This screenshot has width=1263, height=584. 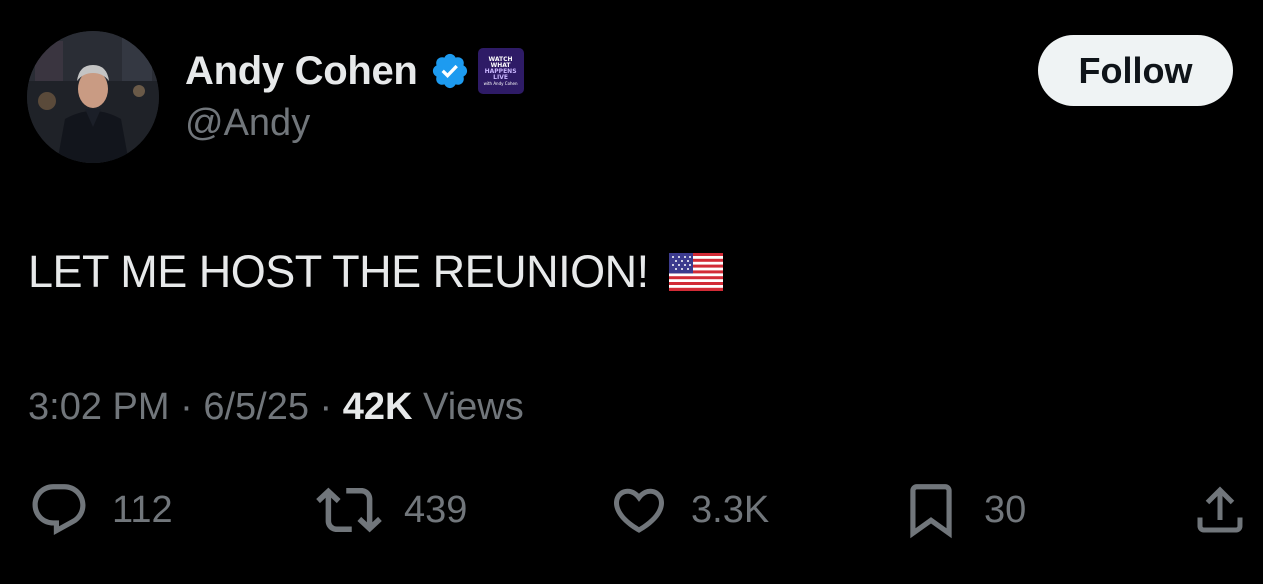 What do you see at coordinates (377, 407) in the screenshot?
I see `views-count: 42K` at bounding box center [377, 407].